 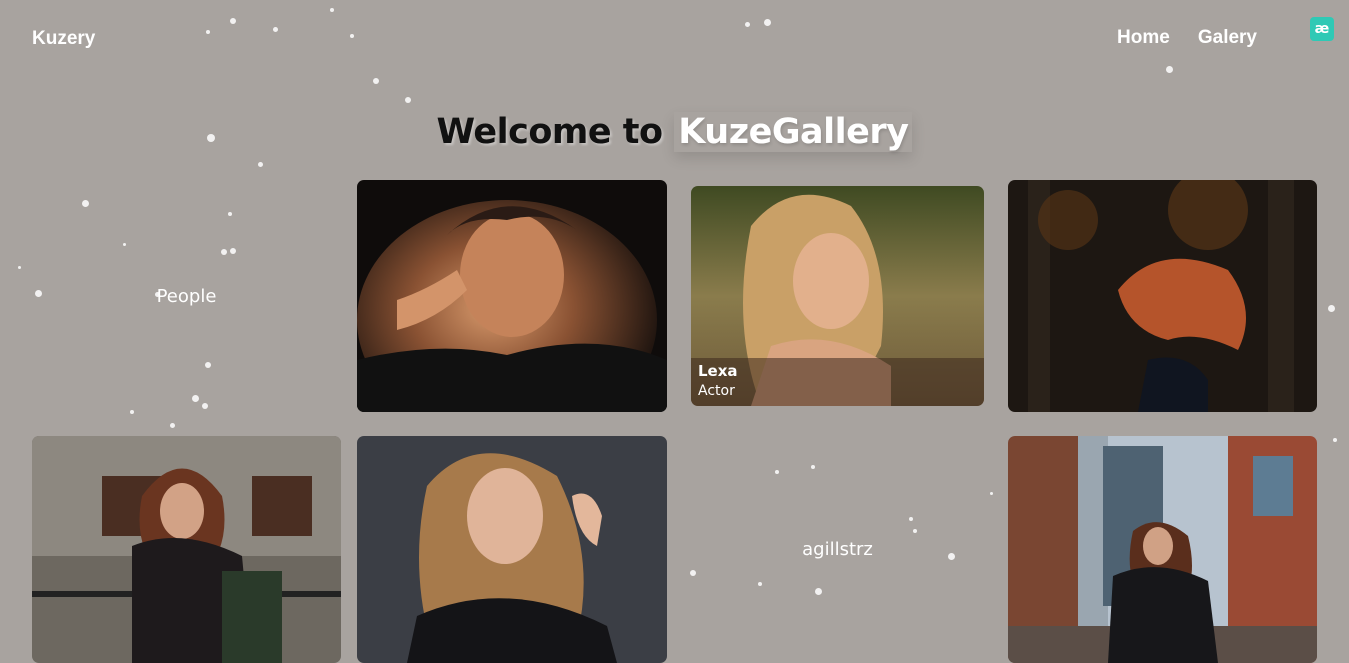 I want to click on author-label: agillstrz, so click(x=837, y=549).